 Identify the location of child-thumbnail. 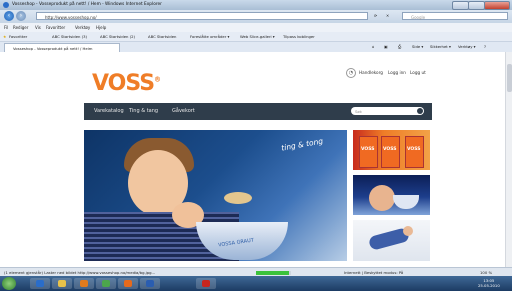
(382, 198).